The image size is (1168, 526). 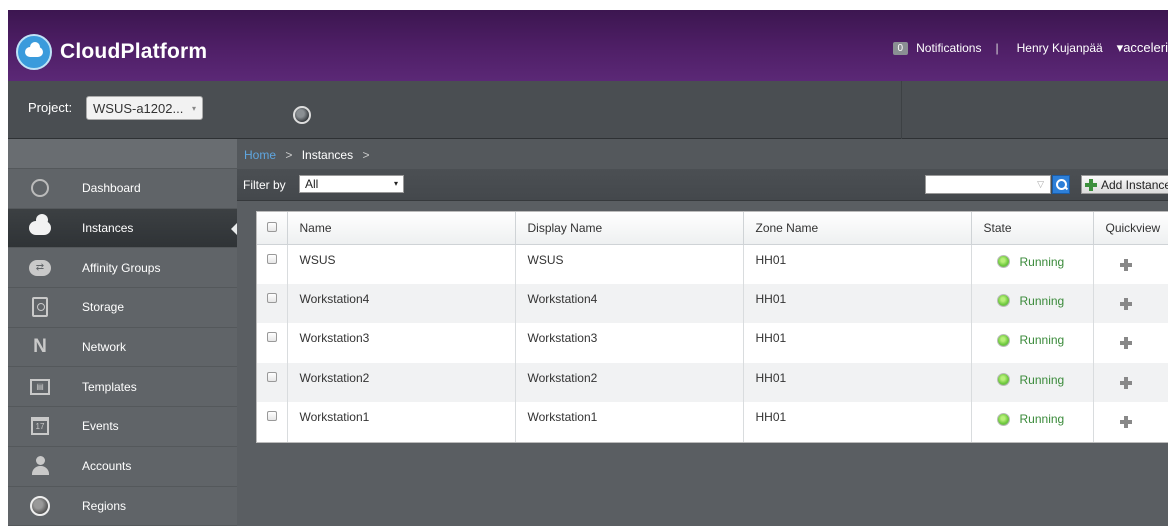 What do you see at coordinates (50, 107) in the screenshot?
I see `project-label: Project:` at bounding box center [50, 107].